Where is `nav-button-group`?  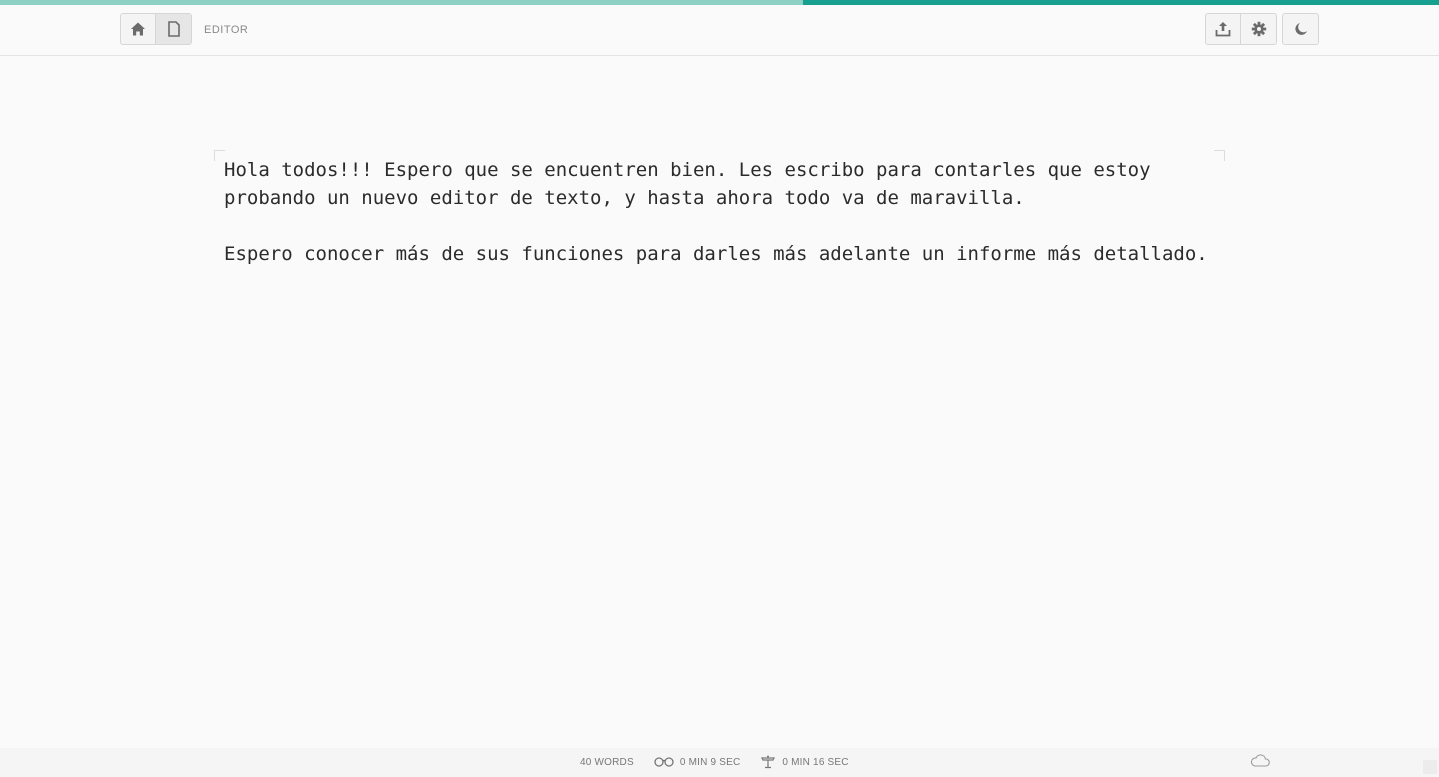 nav-button-group is located at coordinates (156, 29).